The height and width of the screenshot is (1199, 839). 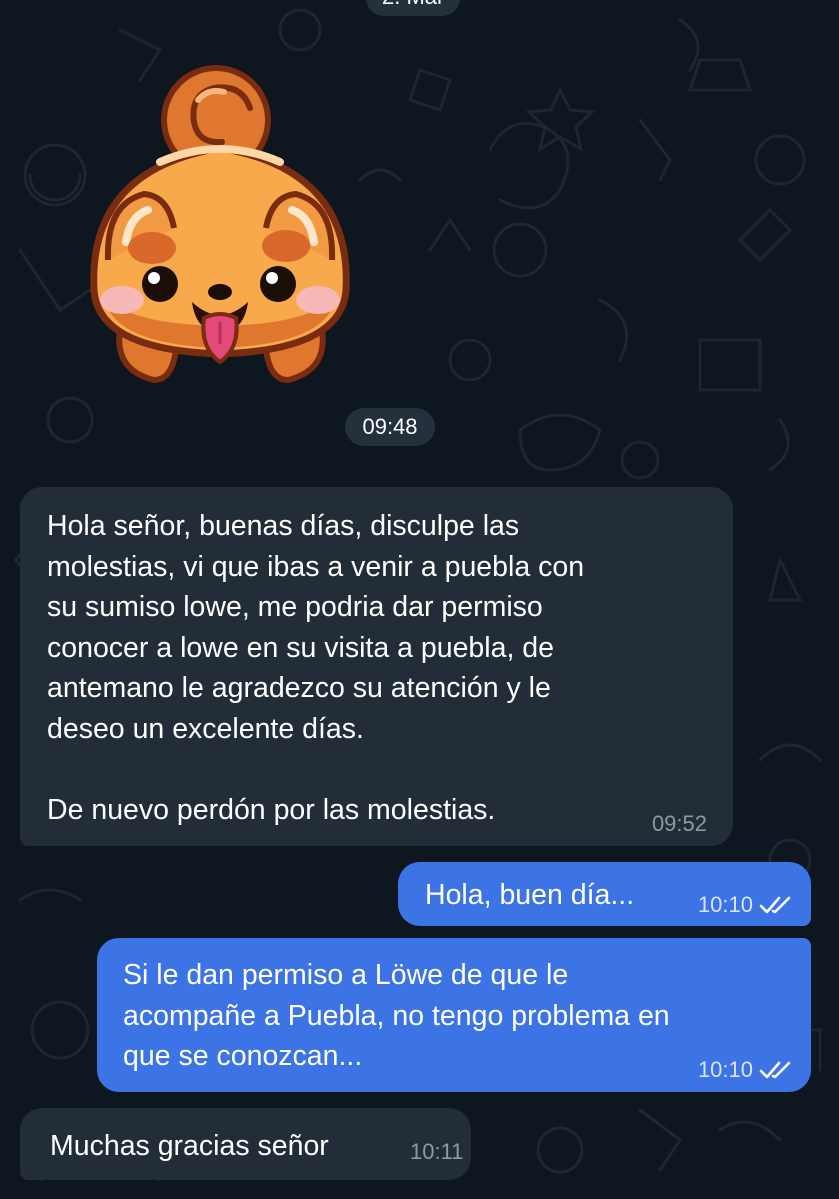 What do you see at coordinates (679, 823) in the screenshot?
I see `message-timestamp: 09:52` at bounding box center [679, 823].